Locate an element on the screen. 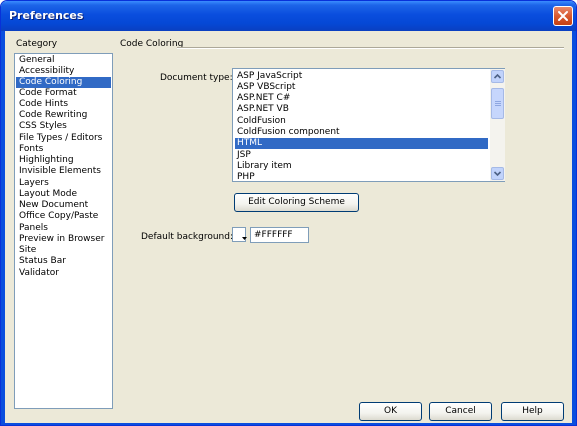 This screenshot has height=426, width=577. sidebar-item-accessibility: Accessibility is located at coordinates (63, 71).